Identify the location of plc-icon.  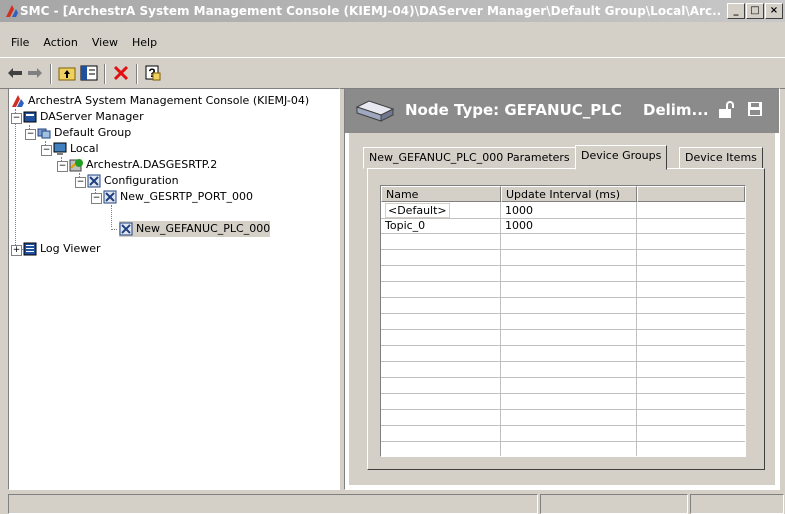
(126, 229).